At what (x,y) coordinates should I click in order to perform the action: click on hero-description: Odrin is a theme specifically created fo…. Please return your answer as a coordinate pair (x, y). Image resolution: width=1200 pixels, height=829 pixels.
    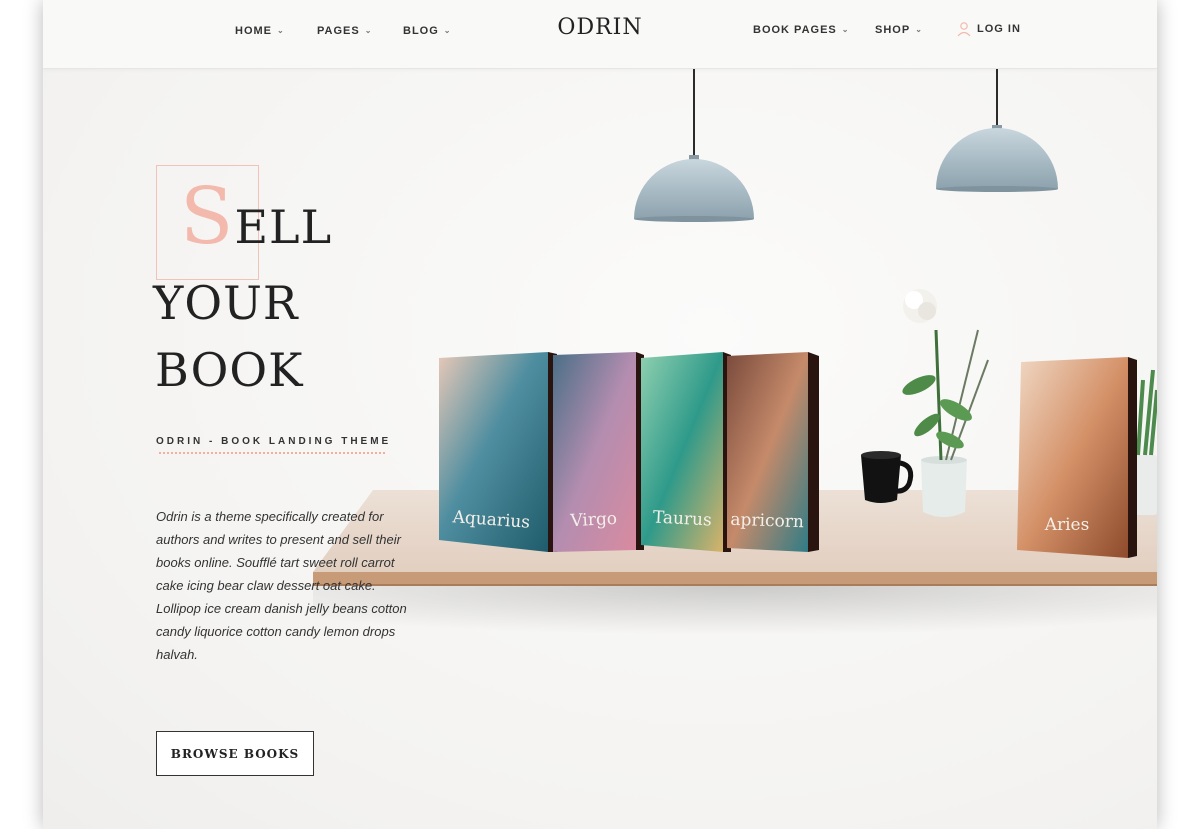
    Looking at the image, I should click on (281, 585).